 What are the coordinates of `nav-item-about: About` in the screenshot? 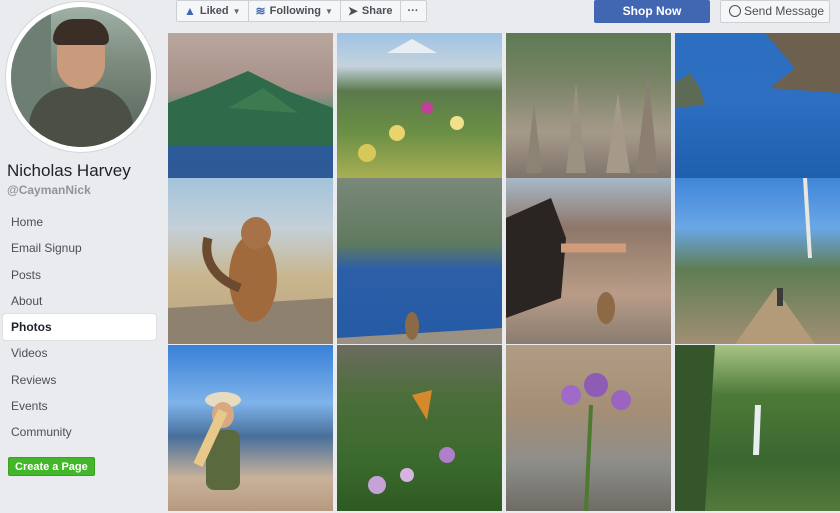 It's located at (79, 301).